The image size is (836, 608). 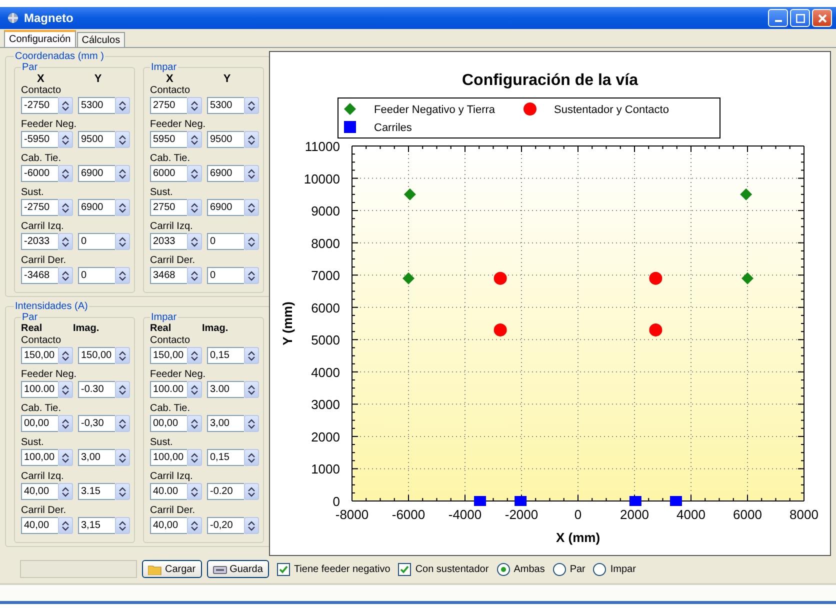 What do you see at coordinates (168, 491) in the screenshot?
I see `number-field: 40.00` at bounding box center [168, 491].